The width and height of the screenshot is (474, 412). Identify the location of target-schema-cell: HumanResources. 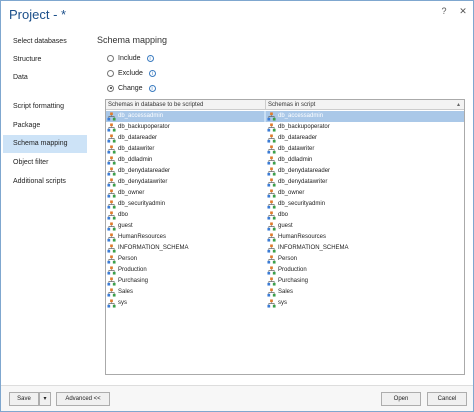
(365, 237).